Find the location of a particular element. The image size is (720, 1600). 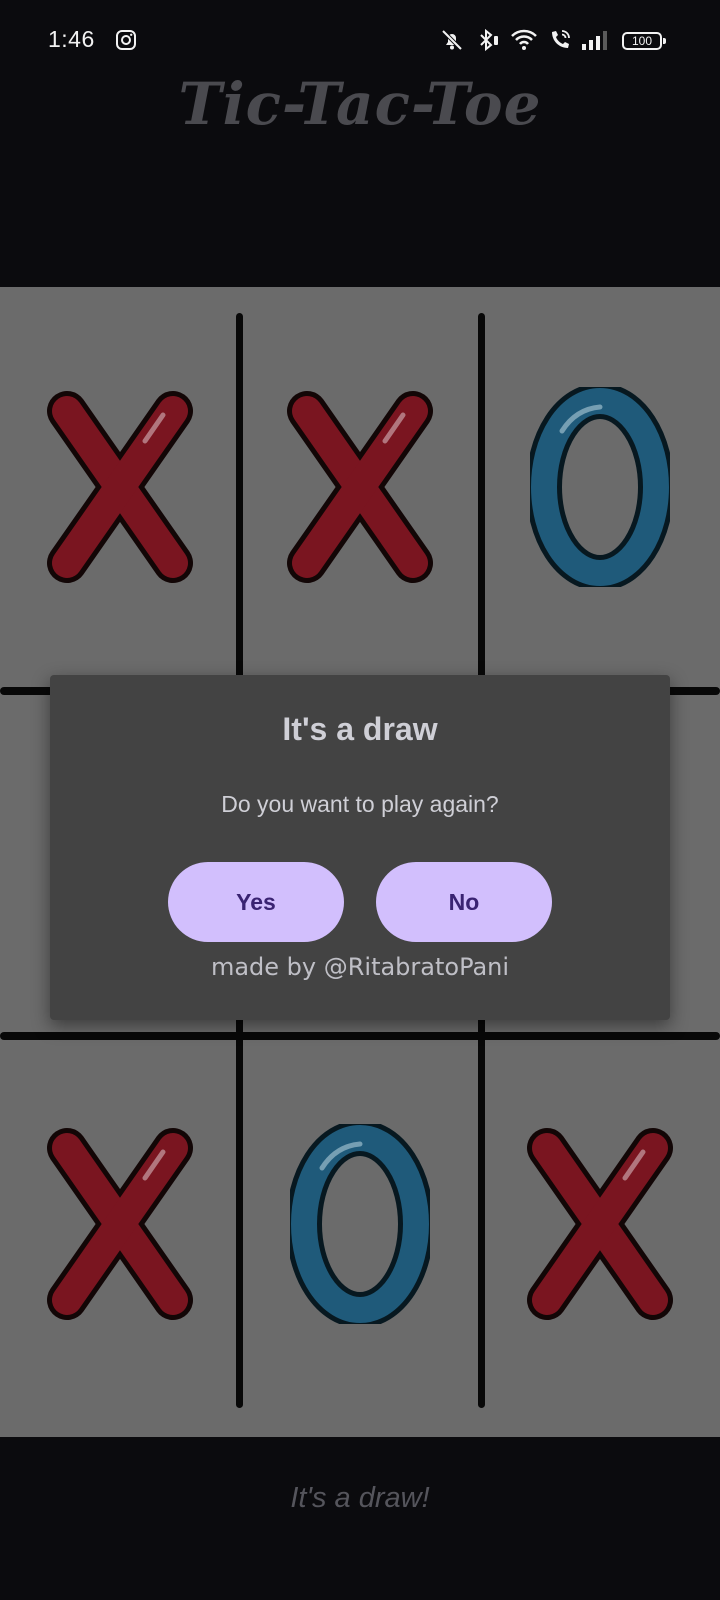

credit-text: made by @RitabratoPani is located at coordinates (360, 967).